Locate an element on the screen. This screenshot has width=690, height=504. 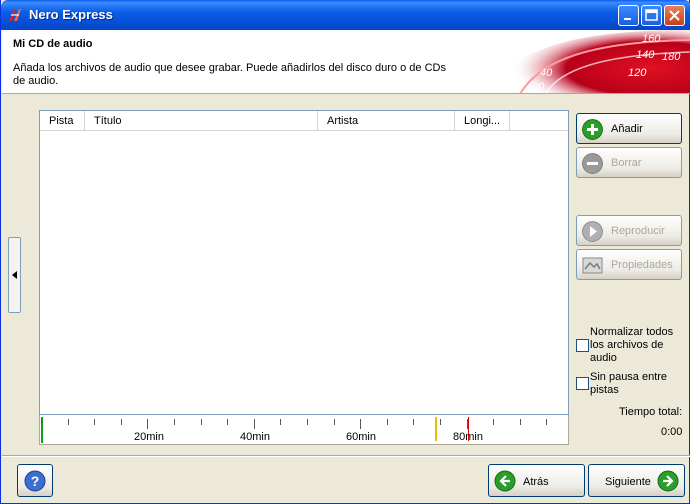
chevron-left-icon is located at coordinates (14, 275).